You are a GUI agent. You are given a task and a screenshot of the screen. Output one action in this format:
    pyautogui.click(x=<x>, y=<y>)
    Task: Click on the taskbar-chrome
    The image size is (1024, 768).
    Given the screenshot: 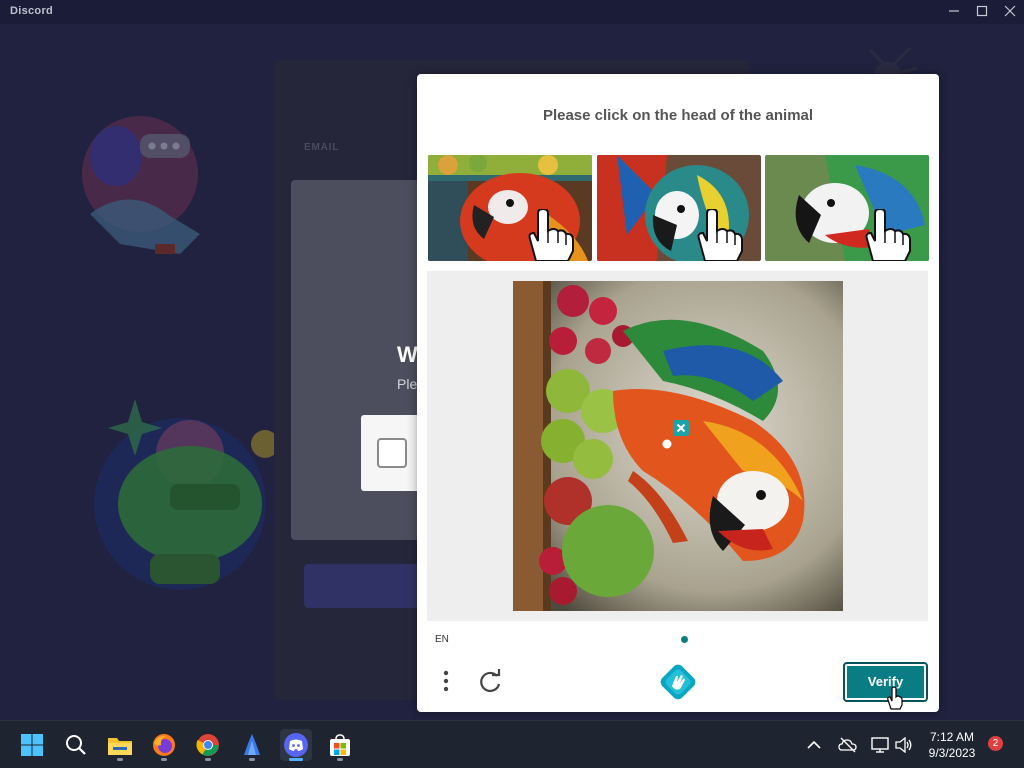 What is the action you would take?
    pyautogui.click(x=208, y=745)
    